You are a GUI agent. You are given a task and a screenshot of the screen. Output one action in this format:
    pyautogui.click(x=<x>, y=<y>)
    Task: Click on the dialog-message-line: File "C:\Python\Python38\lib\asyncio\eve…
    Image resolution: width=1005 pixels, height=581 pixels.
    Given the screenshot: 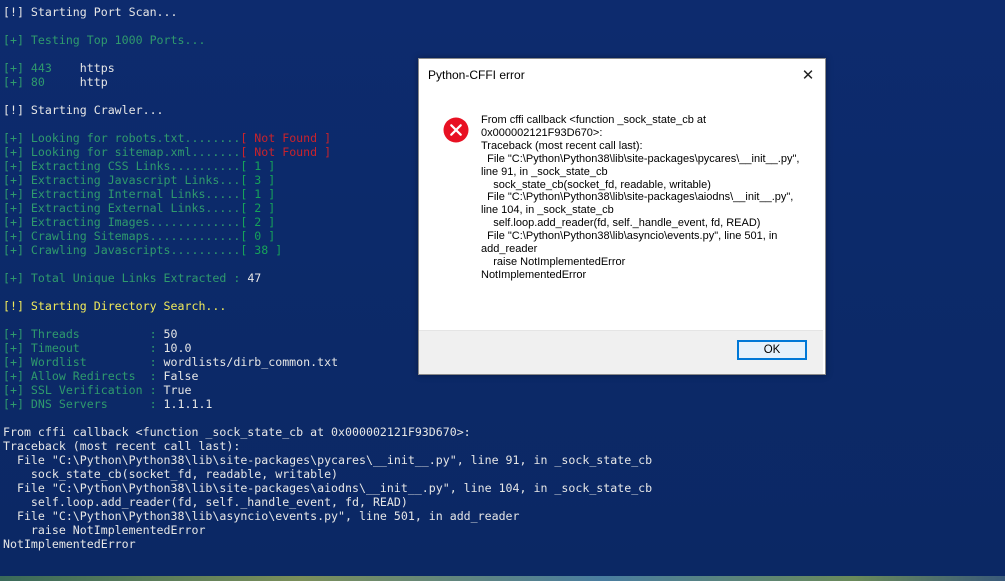 What is the action you would take?
    pyautogui.click(x=631, y=243)
    